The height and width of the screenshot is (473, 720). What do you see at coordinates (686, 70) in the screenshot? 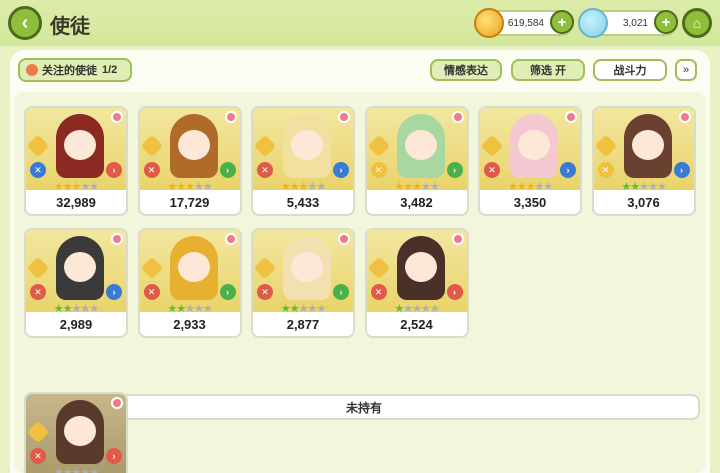
I see `expand-button: »` at bounding box center [686, 70].